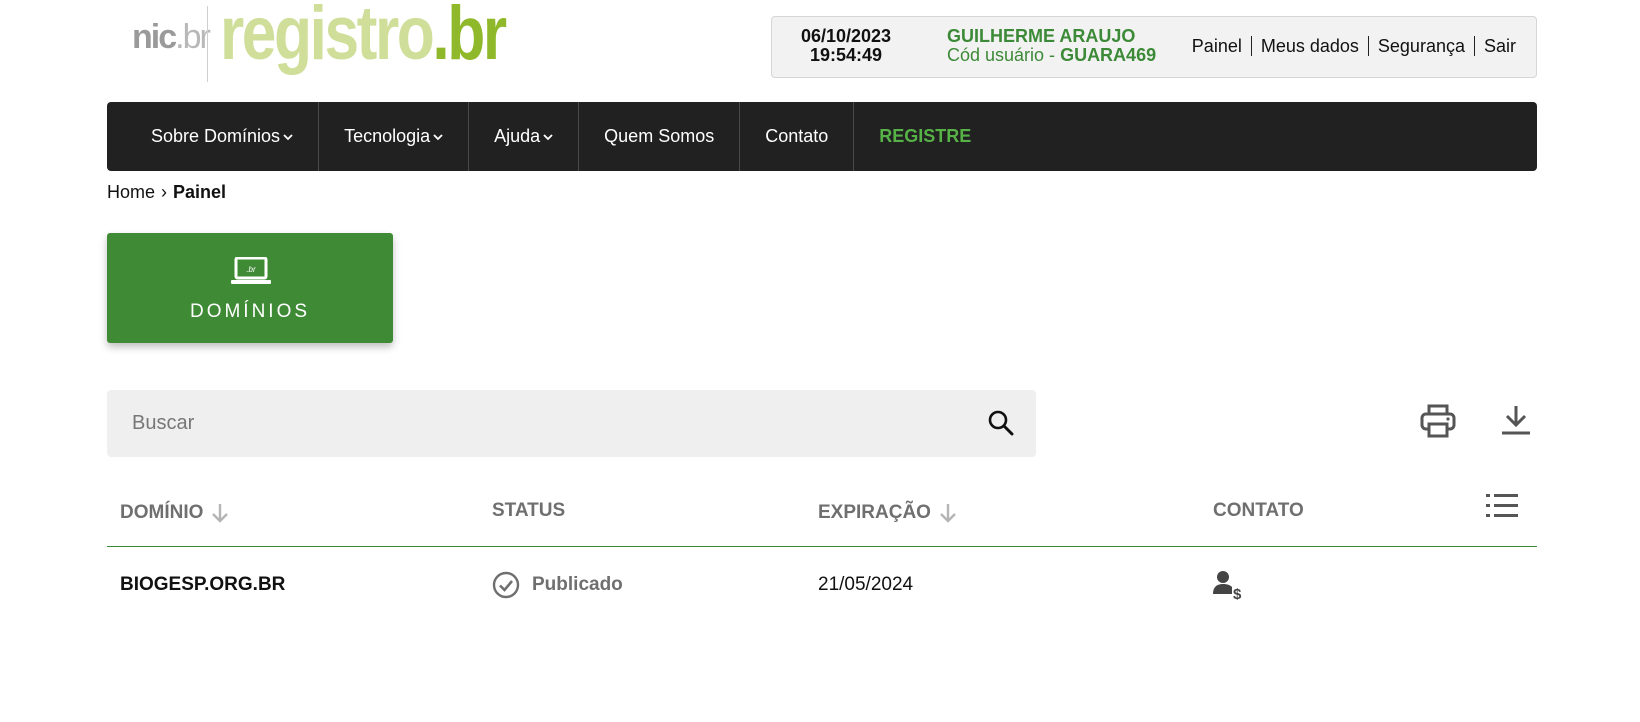 This screenshot has width=1640, height=722. Describe the element at coordinates (1494, 46) in the screenshot. I see `link-sair: Sair` at that location.